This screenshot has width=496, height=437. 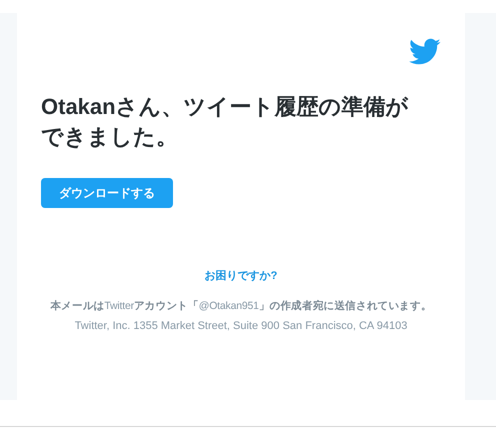 What do you see at coordinates (241, 275) in the screenshot?
I see `help-link: お困りですか?` at bounding box center [241, 275].